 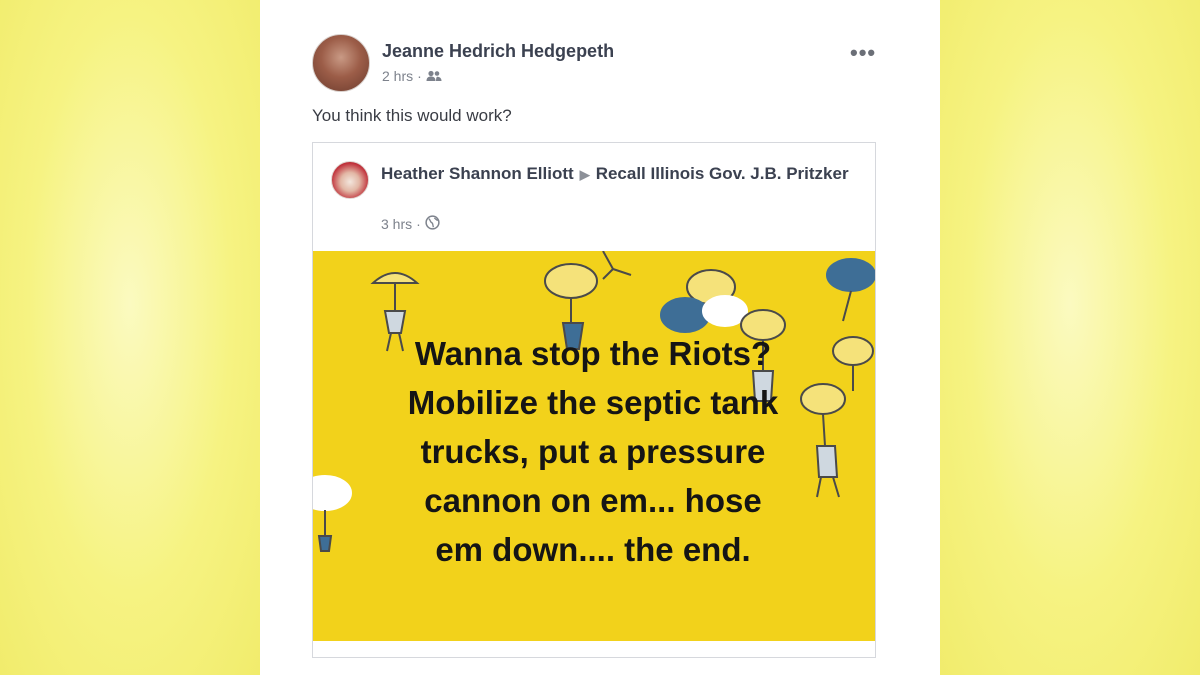 What do you see at coordinates (341, 63) in the screenshot?
I see `author-avatar` at bounding box center [341, 63].